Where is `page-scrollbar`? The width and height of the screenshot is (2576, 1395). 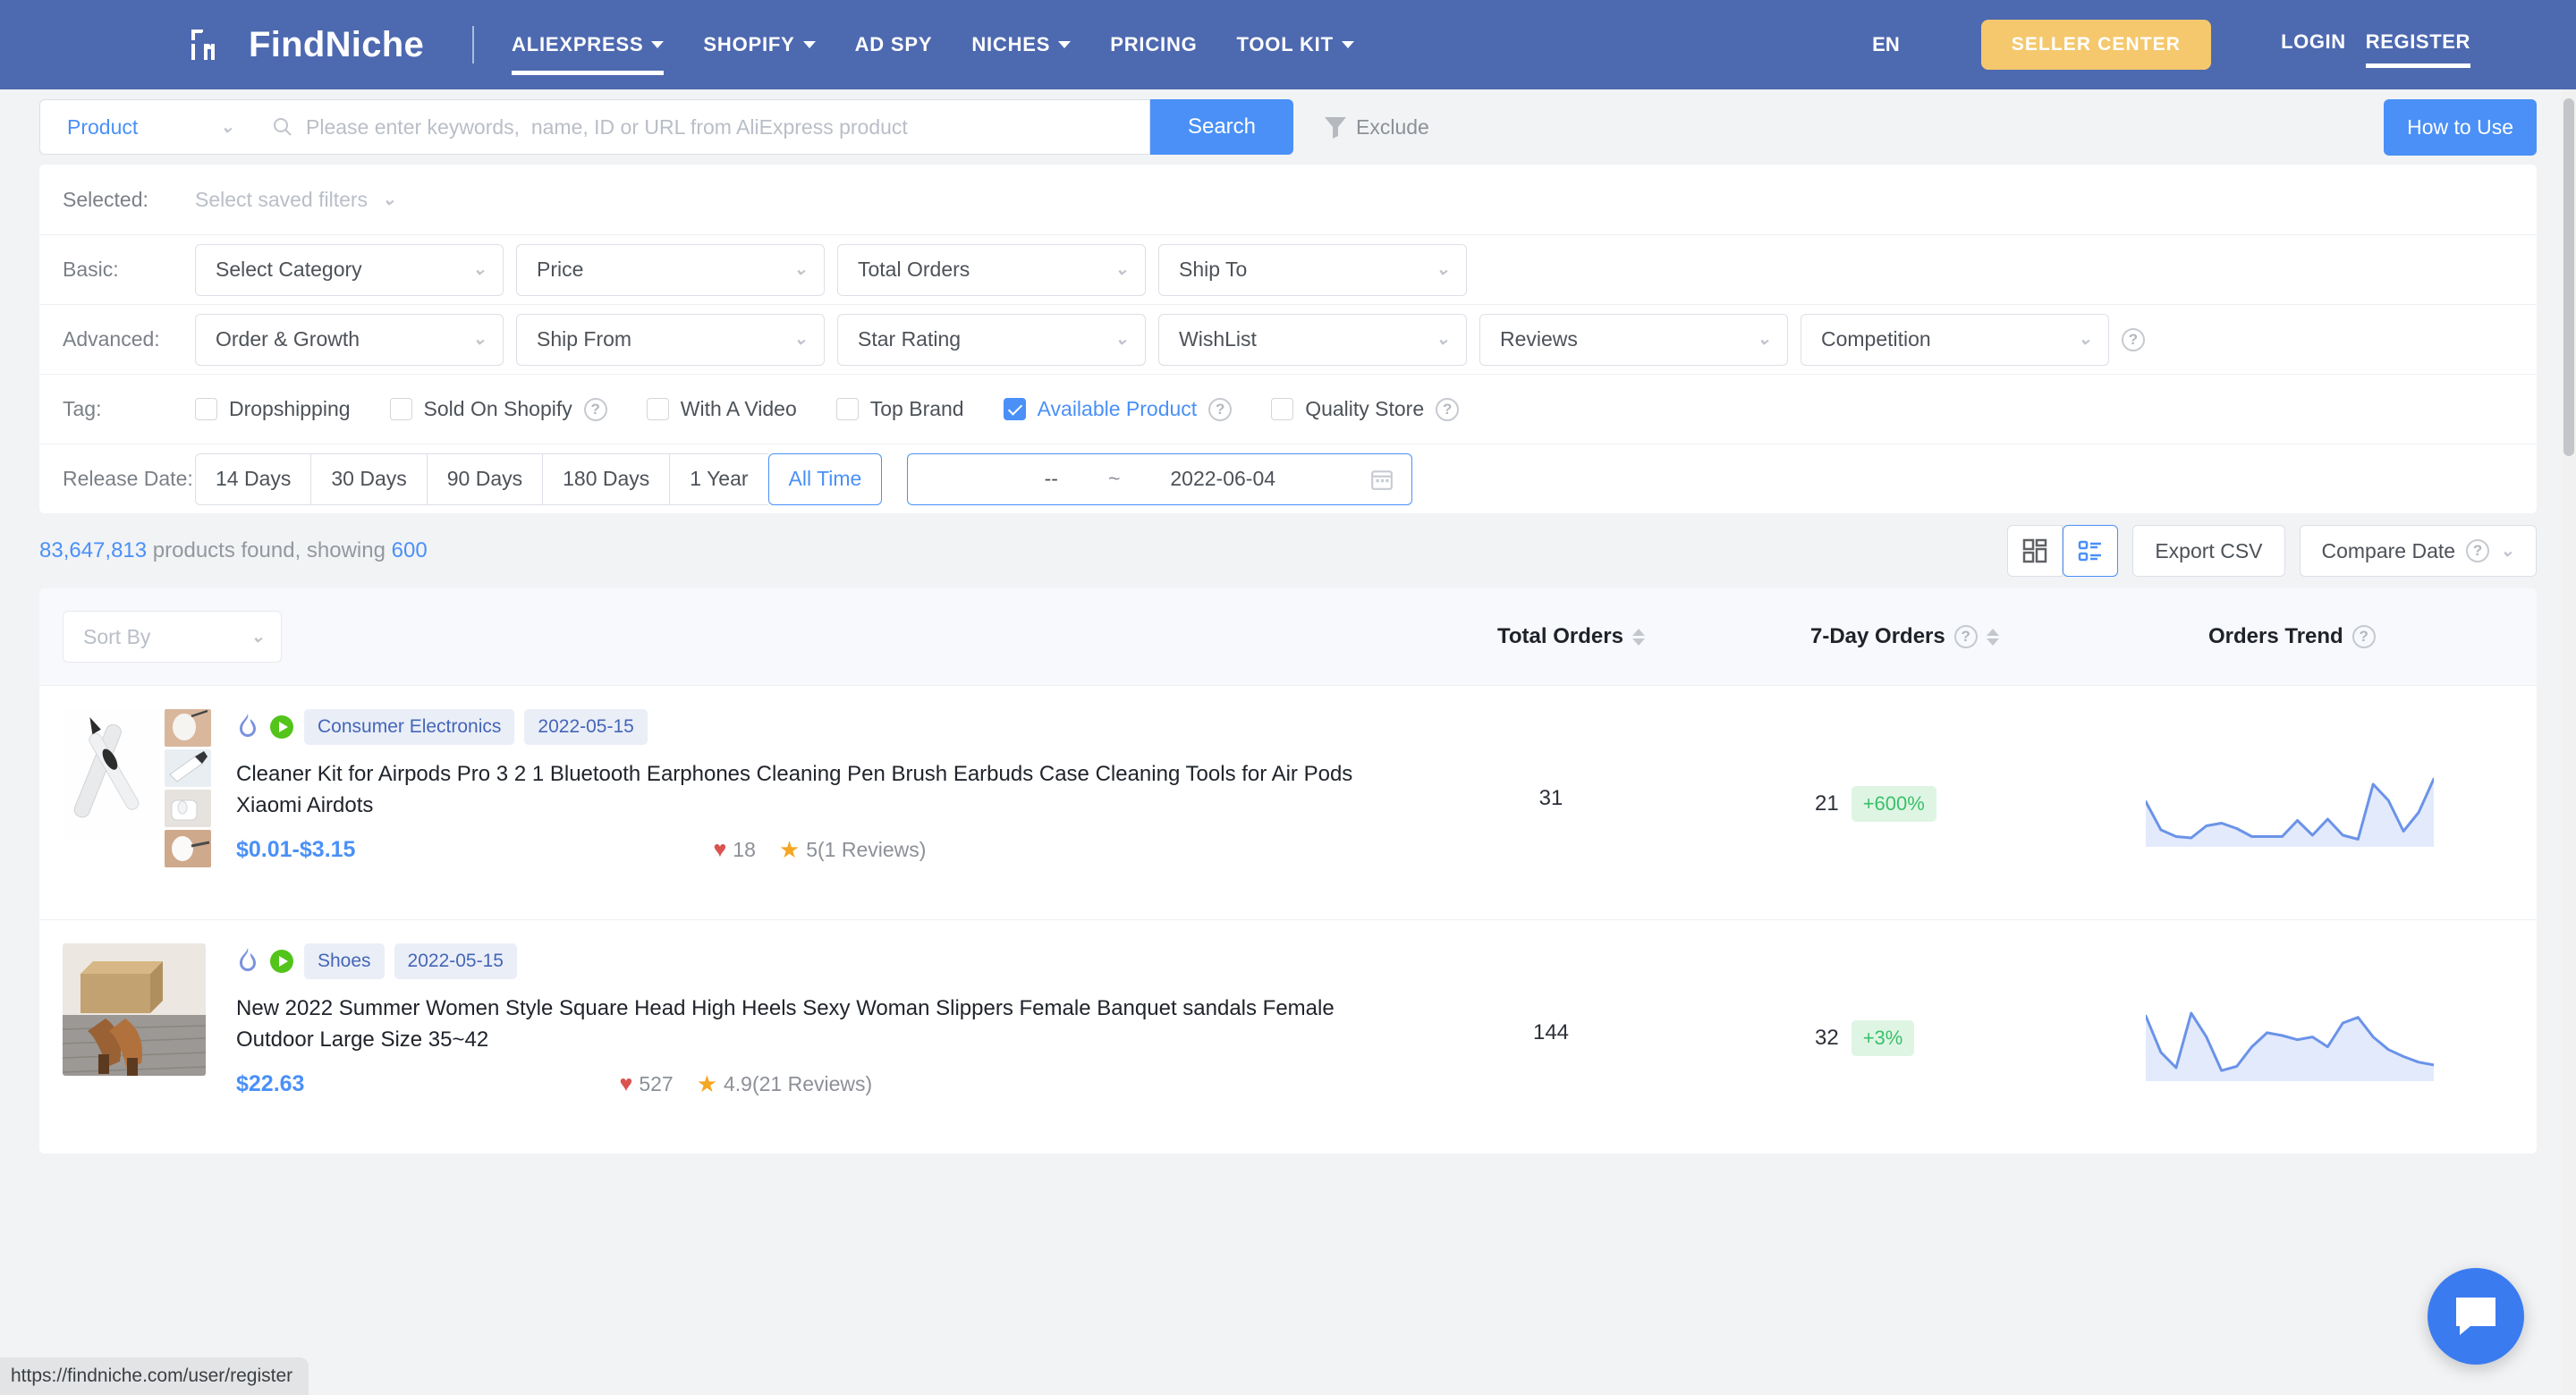
page-scrollbar is located at coordinates (2569, 742).